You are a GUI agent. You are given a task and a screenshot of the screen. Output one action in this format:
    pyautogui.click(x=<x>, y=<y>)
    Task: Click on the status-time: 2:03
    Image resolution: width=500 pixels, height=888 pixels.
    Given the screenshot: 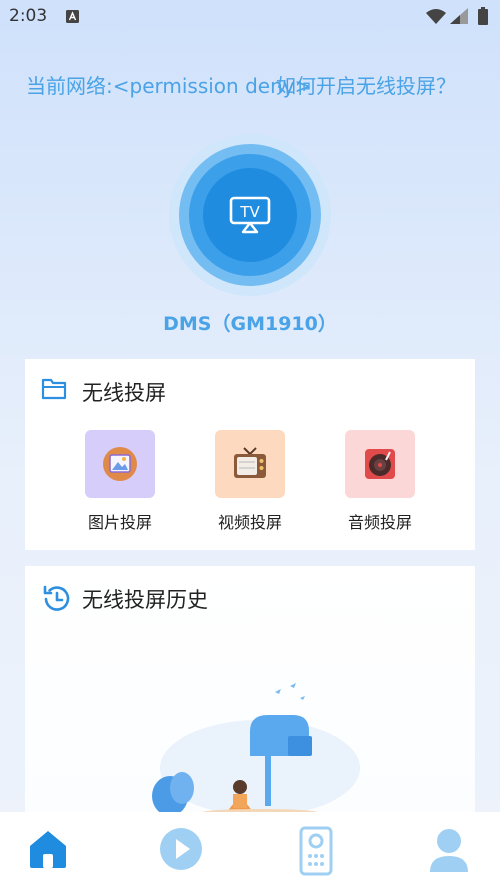 What is the action you would take?
    pyautogui.click(x=28, y=16)
    